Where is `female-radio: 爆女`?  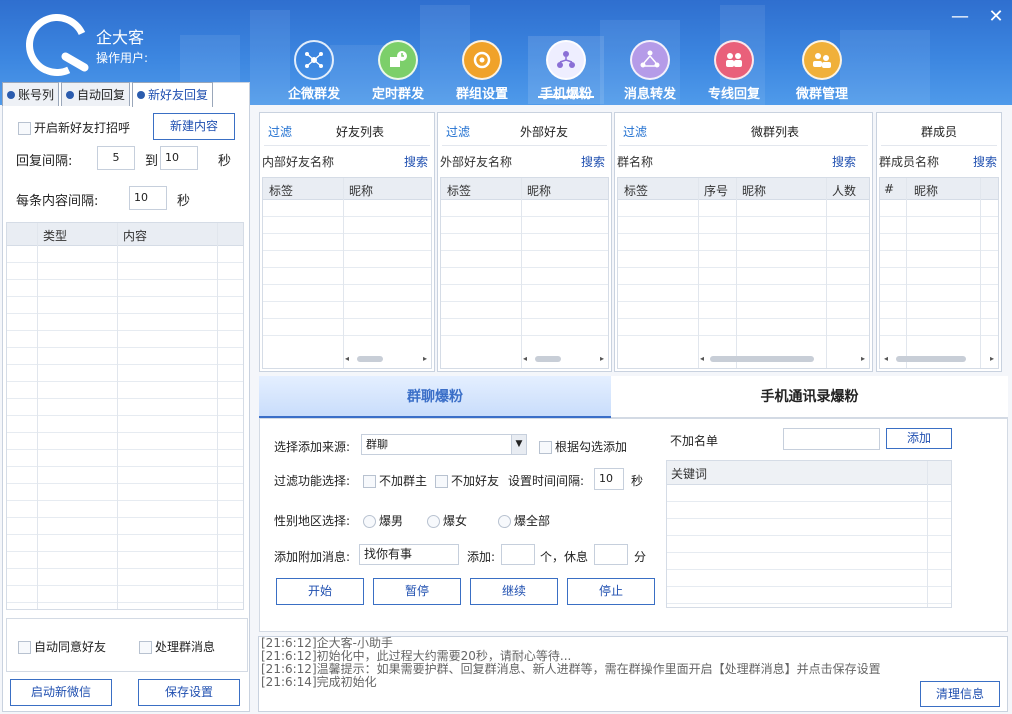
female-radio: 爆女 is located at coordinates (447, 520).